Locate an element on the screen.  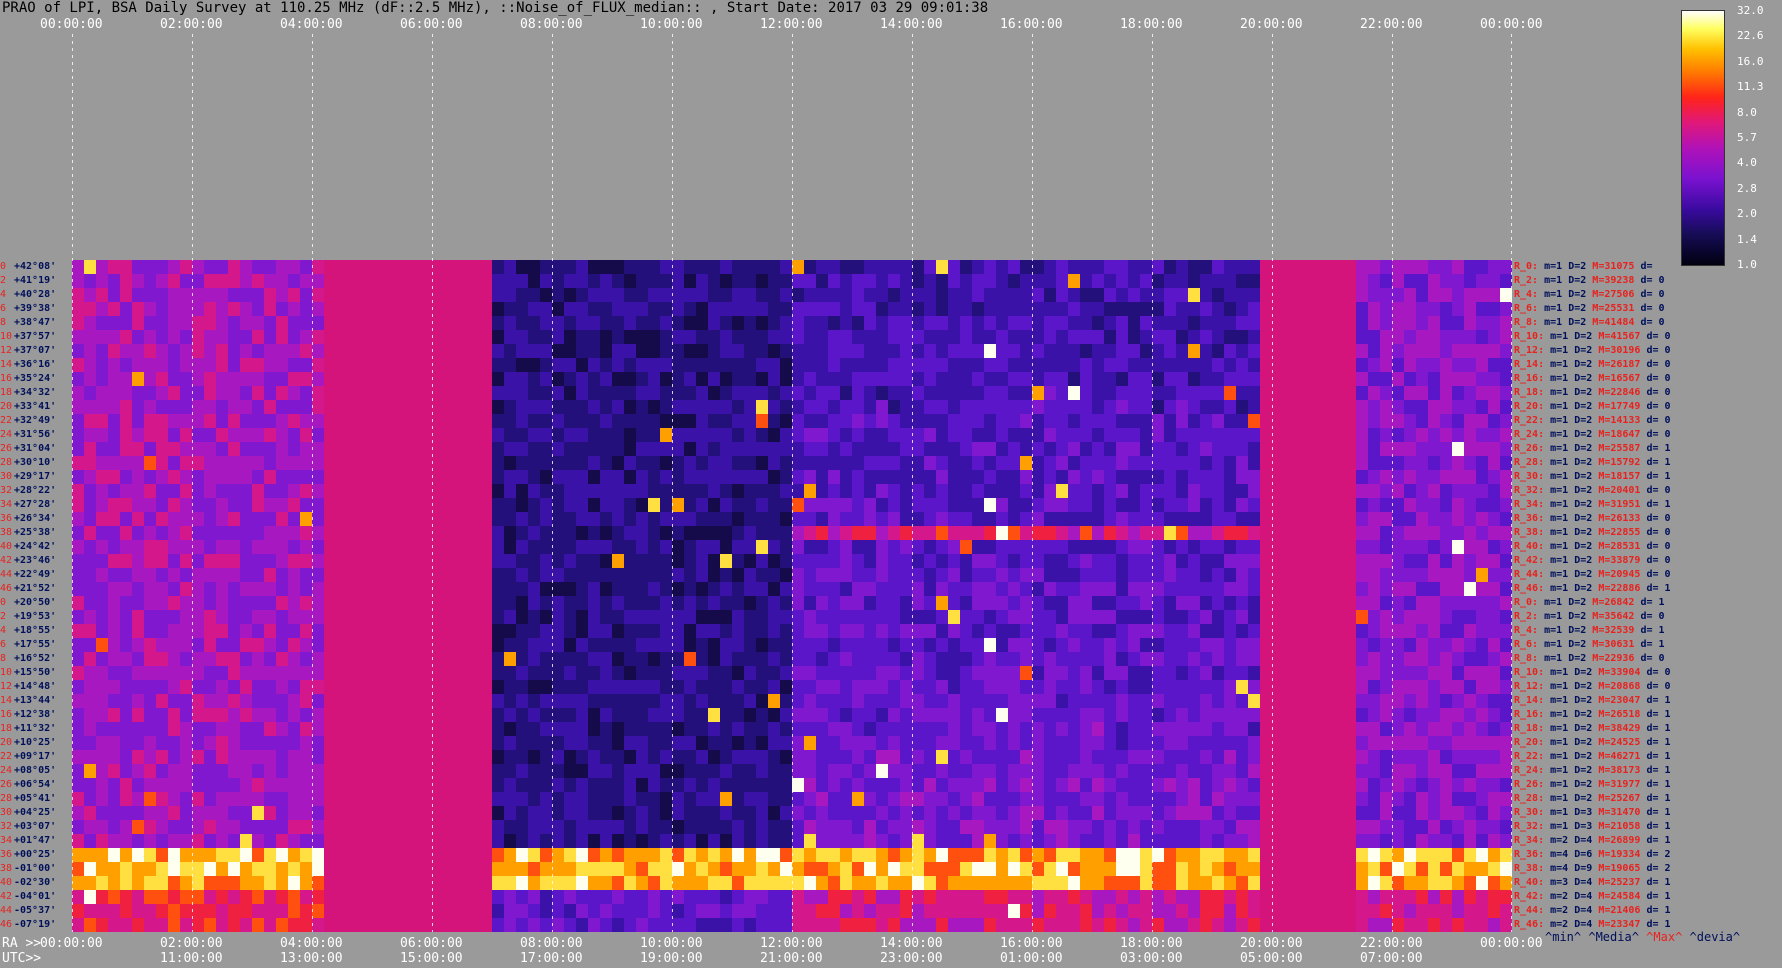
row-stat-field: d= 0 is located at coordinates (1658, 406).